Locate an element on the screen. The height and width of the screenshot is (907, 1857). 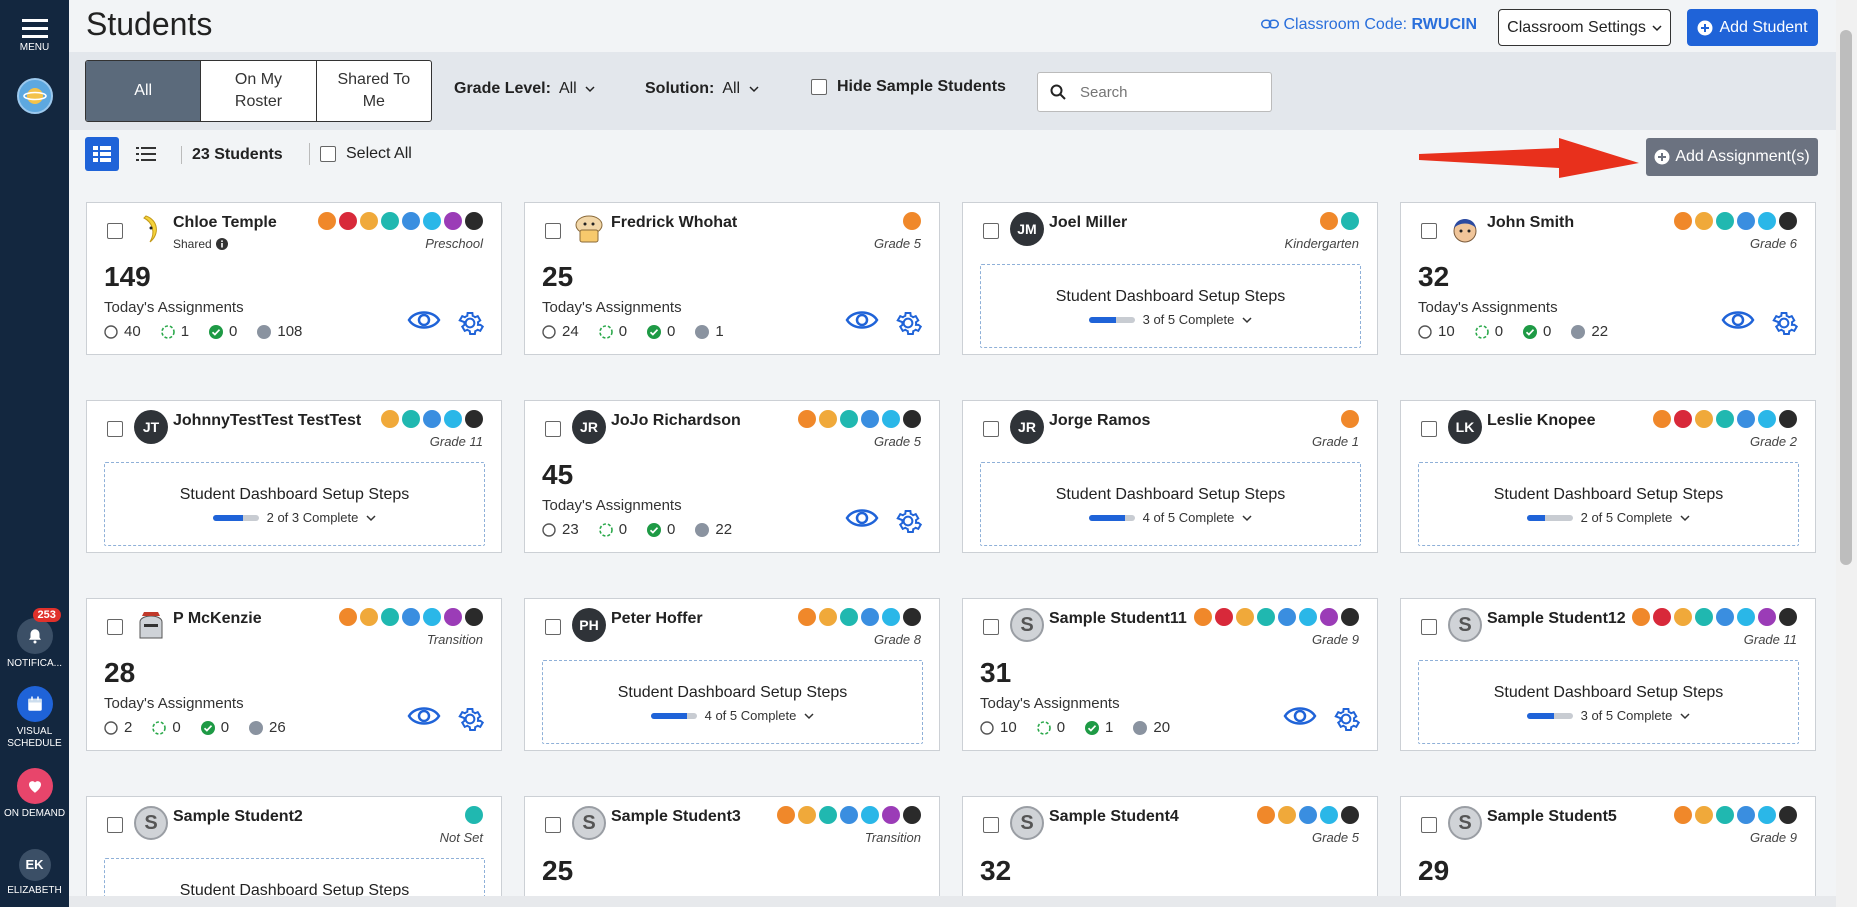
student-name: Sample Student11 is located at coordinates (1118, 619).